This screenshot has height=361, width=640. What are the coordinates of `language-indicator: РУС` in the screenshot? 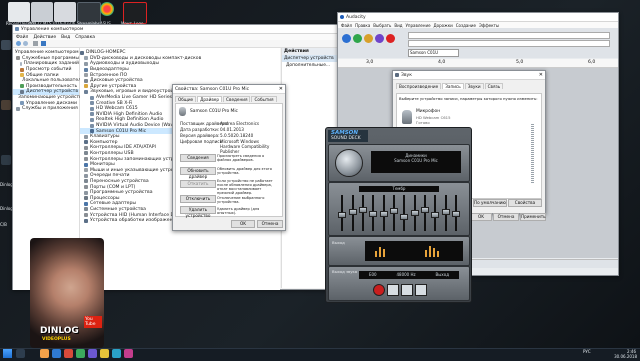 It's located at (587, 351).